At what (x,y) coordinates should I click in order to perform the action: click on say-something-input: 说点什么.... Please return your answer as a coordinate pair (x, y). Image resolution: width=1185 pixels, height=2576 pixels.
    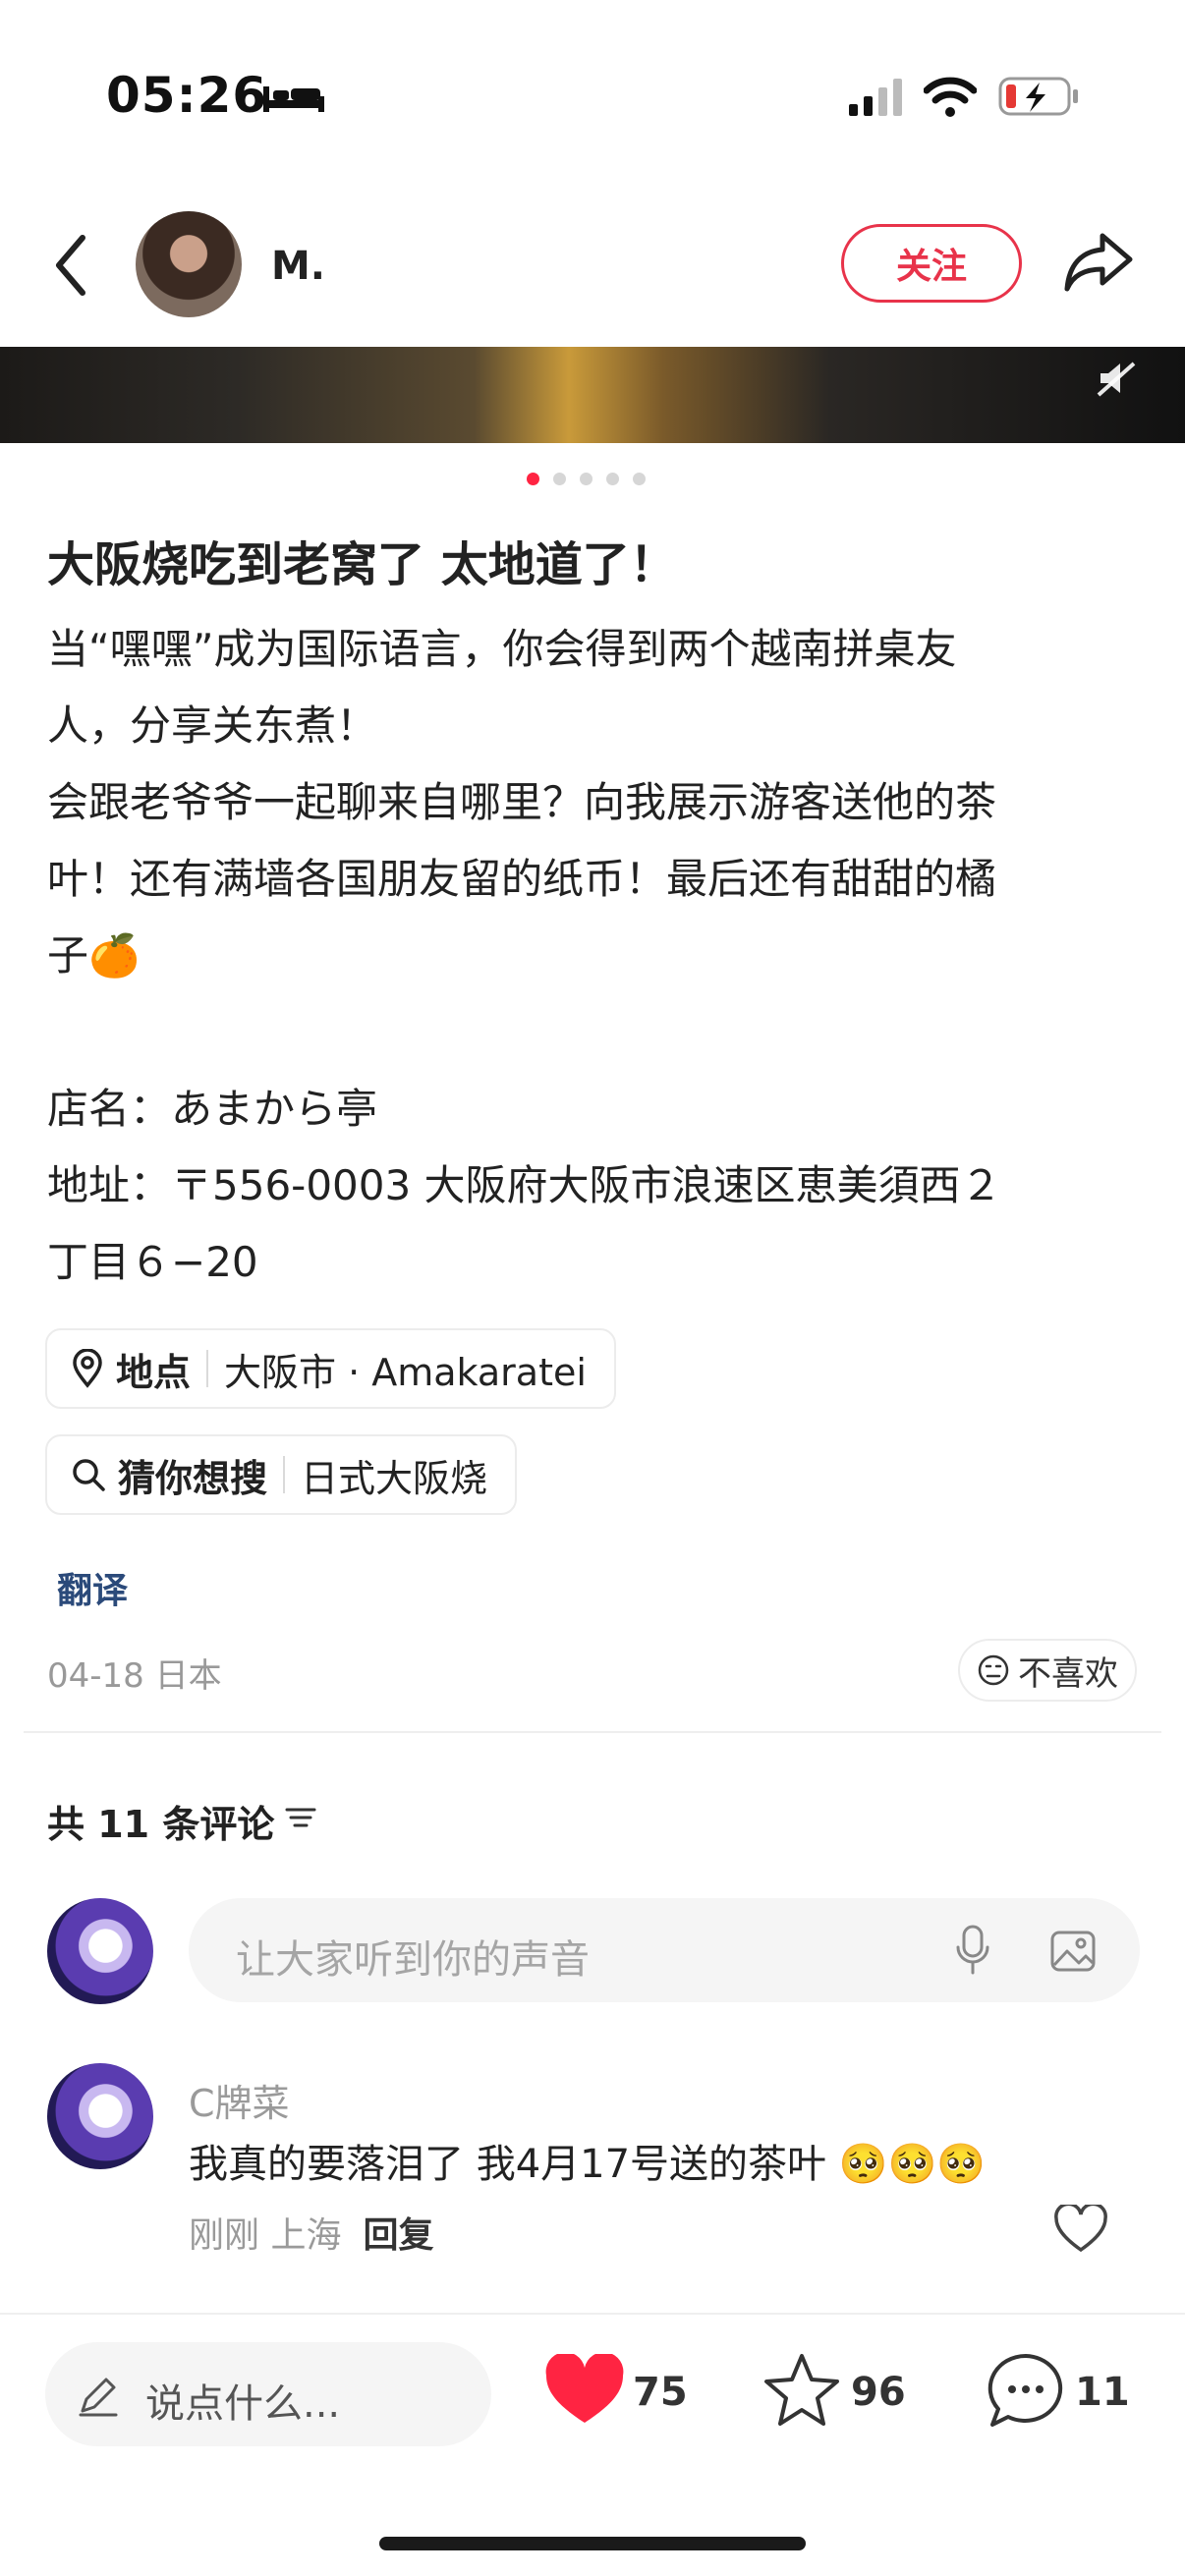
    Looking at the image, I should click on (268, 2394).